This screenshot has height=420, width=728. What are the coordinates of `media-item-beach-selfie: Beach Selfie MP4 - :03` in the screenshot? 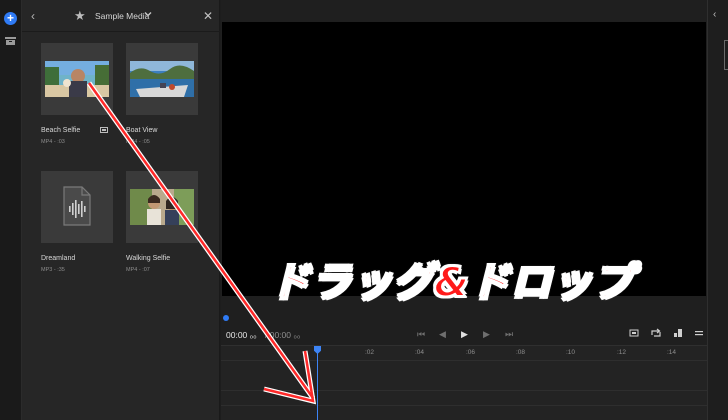 It's located at (77, 98).